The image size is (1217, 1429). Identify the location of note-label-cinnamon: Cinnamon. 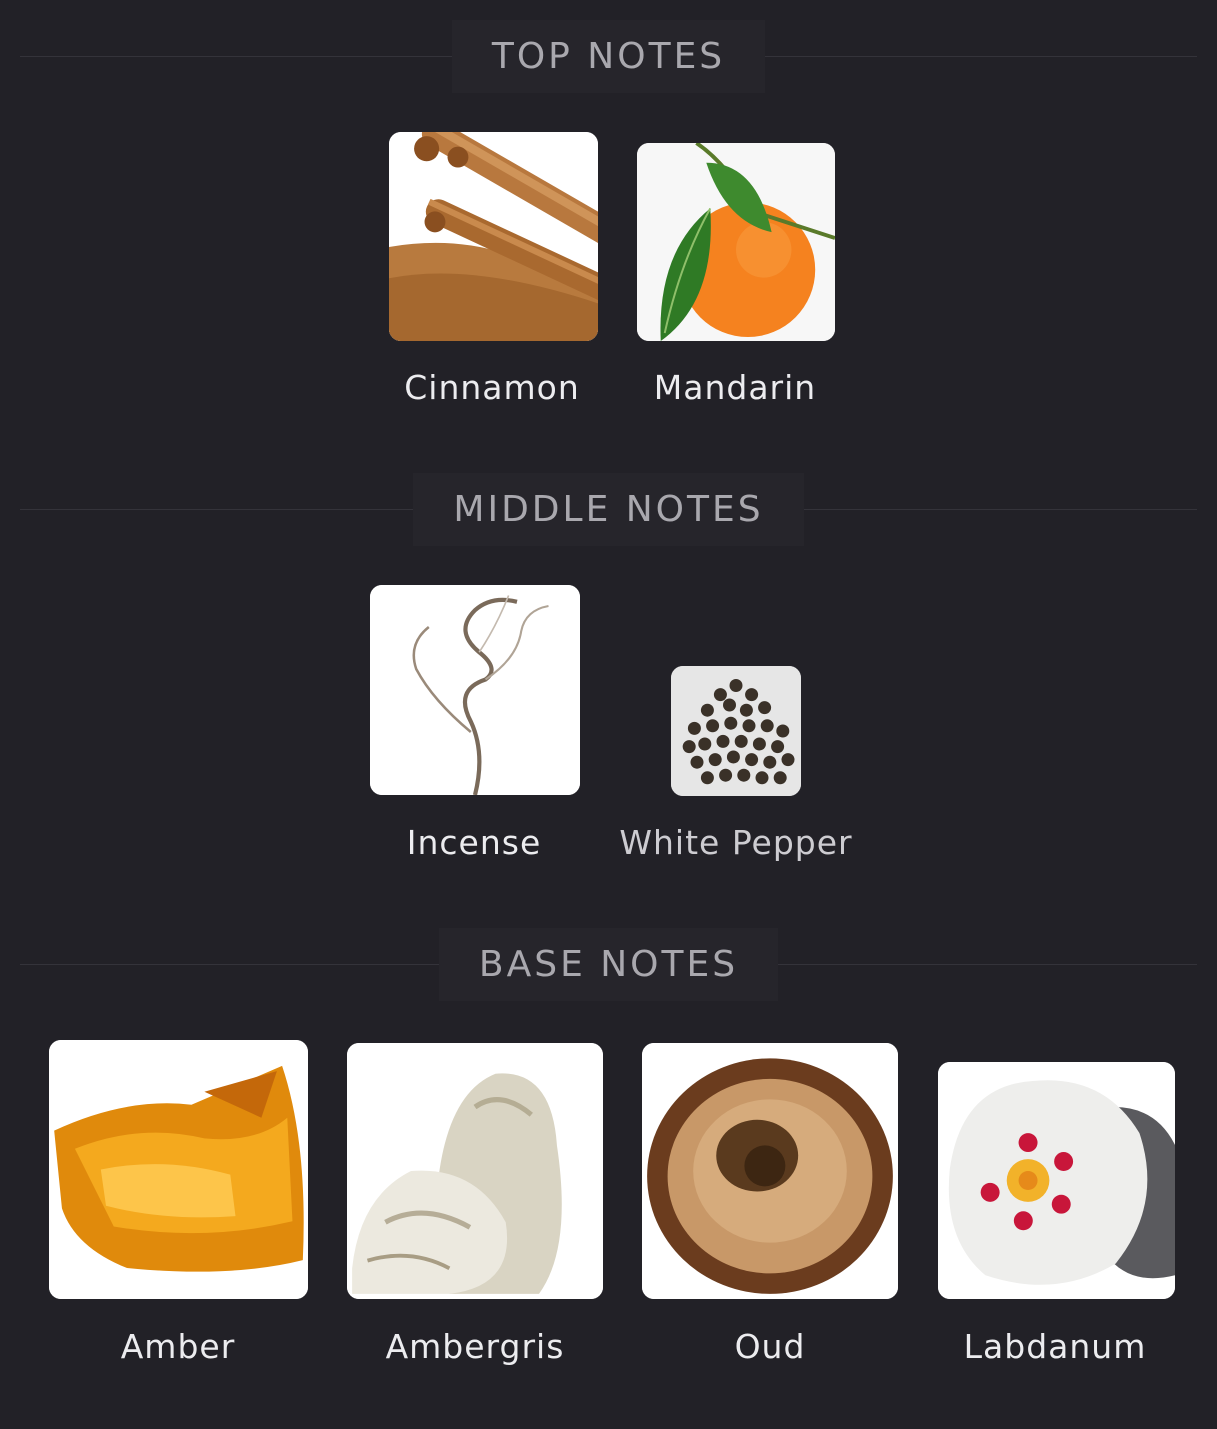
(492, 387).